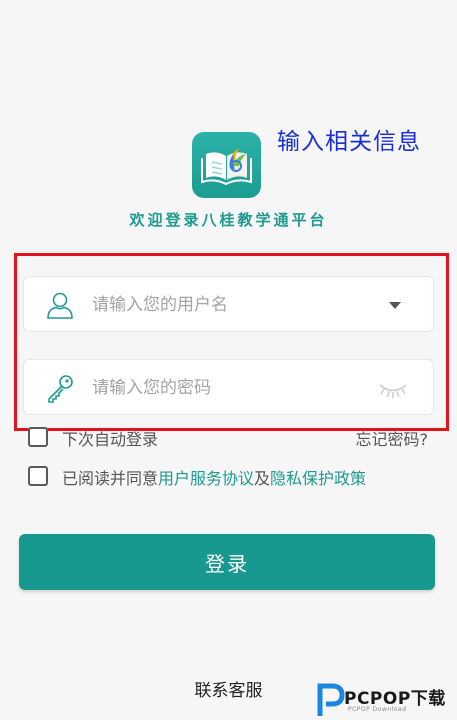 This screenshot has width=457, height=720. What do you see at coordinates (233, 437) in the screenshot?
I see `auto-login-row: 下次自动登录 忘记密码?` at bounding box center [233, 437].